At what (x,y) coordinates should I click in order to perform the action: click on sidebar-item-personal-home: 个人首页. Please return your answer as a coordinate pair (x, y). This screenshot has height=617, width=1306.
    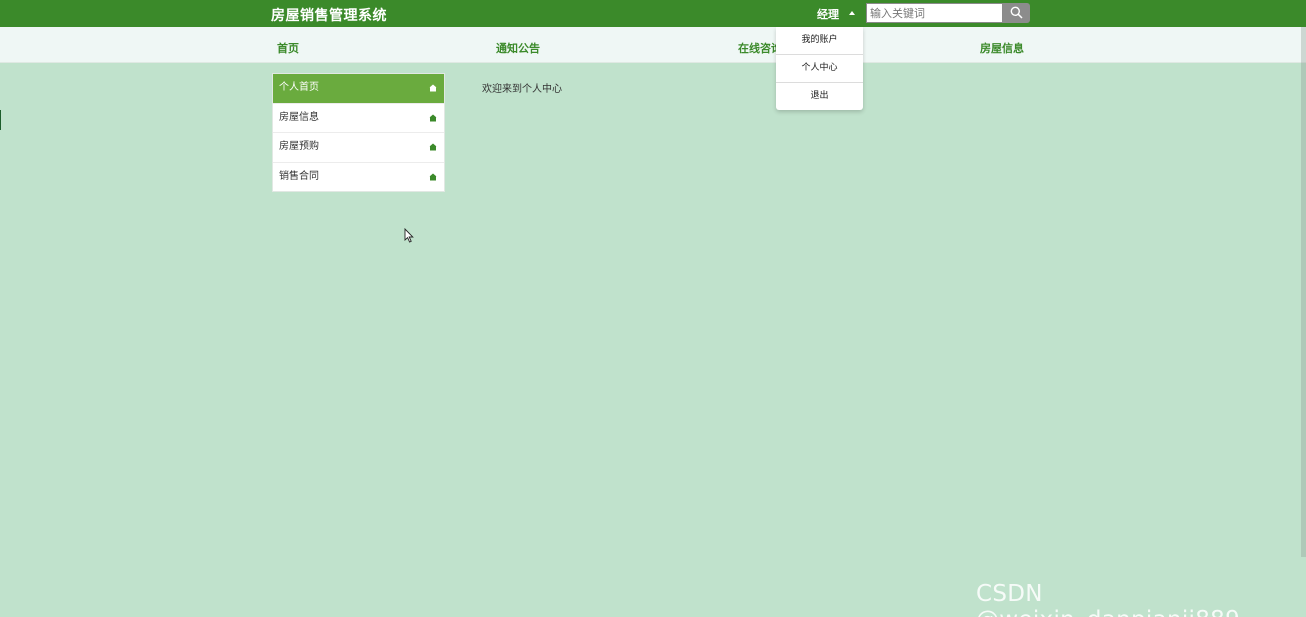
    Looking at the image, I should click on (358, 89).